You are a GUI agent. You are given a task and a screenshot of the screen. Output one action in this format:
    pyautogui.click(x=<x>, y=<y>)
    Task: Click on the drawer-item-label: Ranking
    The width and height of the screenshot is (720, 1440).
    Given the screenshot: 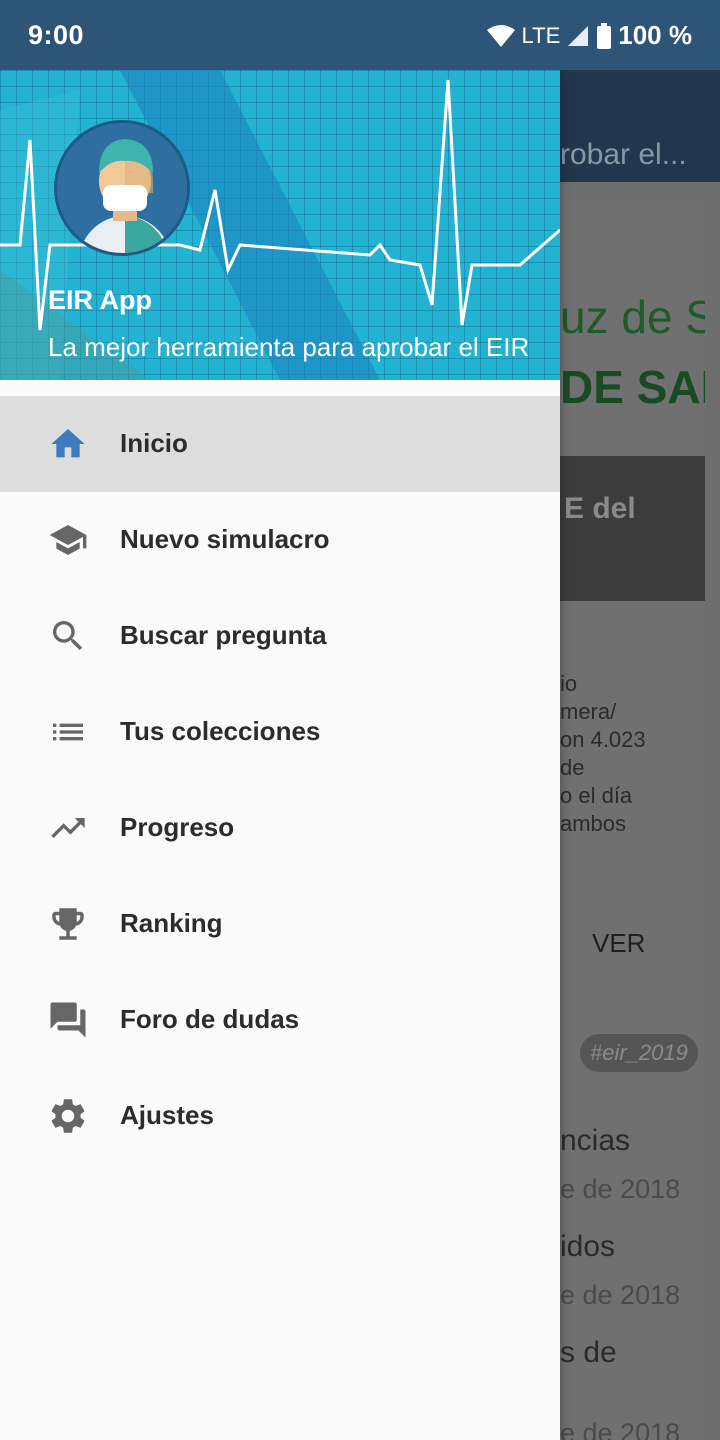 What is the action you would take?
    pyautogui.click(x=171, y=923)
    